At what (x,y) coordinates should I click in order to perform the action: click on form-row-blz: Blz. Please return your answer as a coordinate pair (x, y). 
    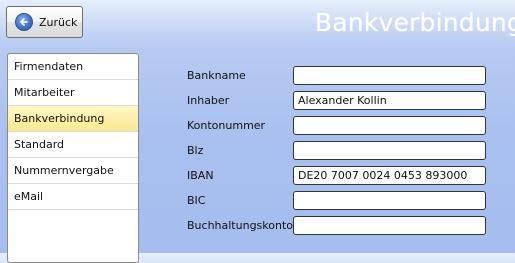
    Looking at the image, I should click on (337, 151).